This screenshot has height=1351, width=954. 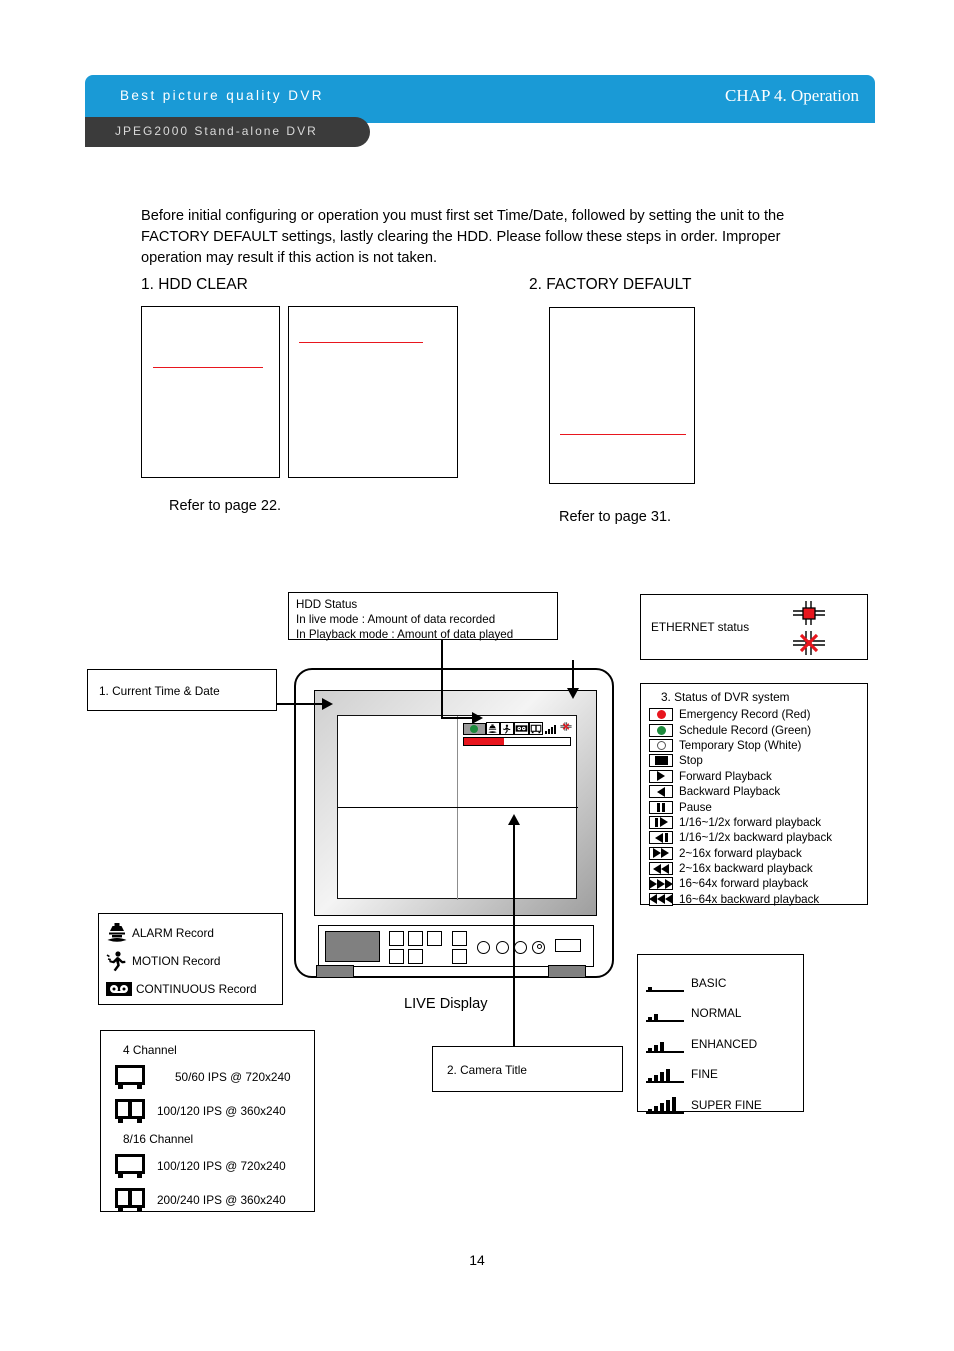 What do you see at coordinates (661, 822) in the screenshot?
I see `slow-forward-icon` at bounding box center [661, 822].